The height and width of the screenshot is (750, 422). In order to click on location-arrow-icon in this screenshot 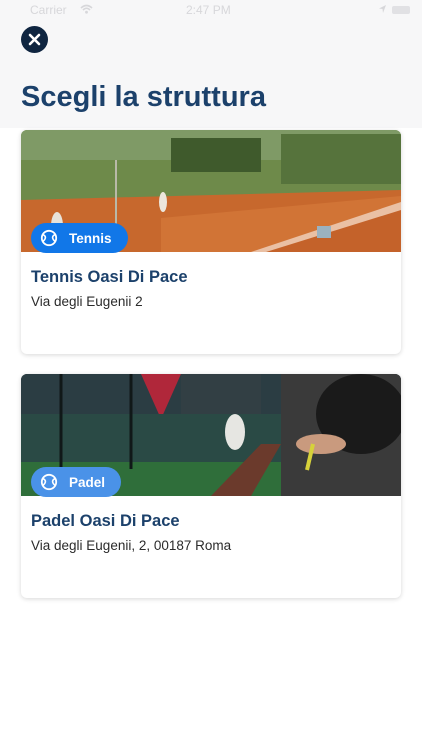, I will do `click(382, 10)`.